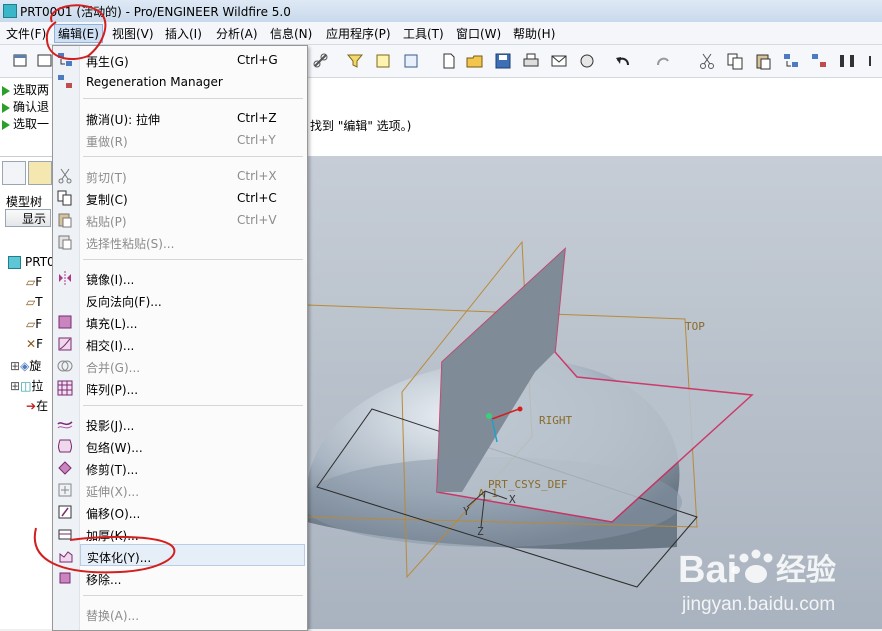  What do you see at coordinates (25, 89) in the screenshot?
I see `message-line: 选取两` at bounding box center [25, 89].